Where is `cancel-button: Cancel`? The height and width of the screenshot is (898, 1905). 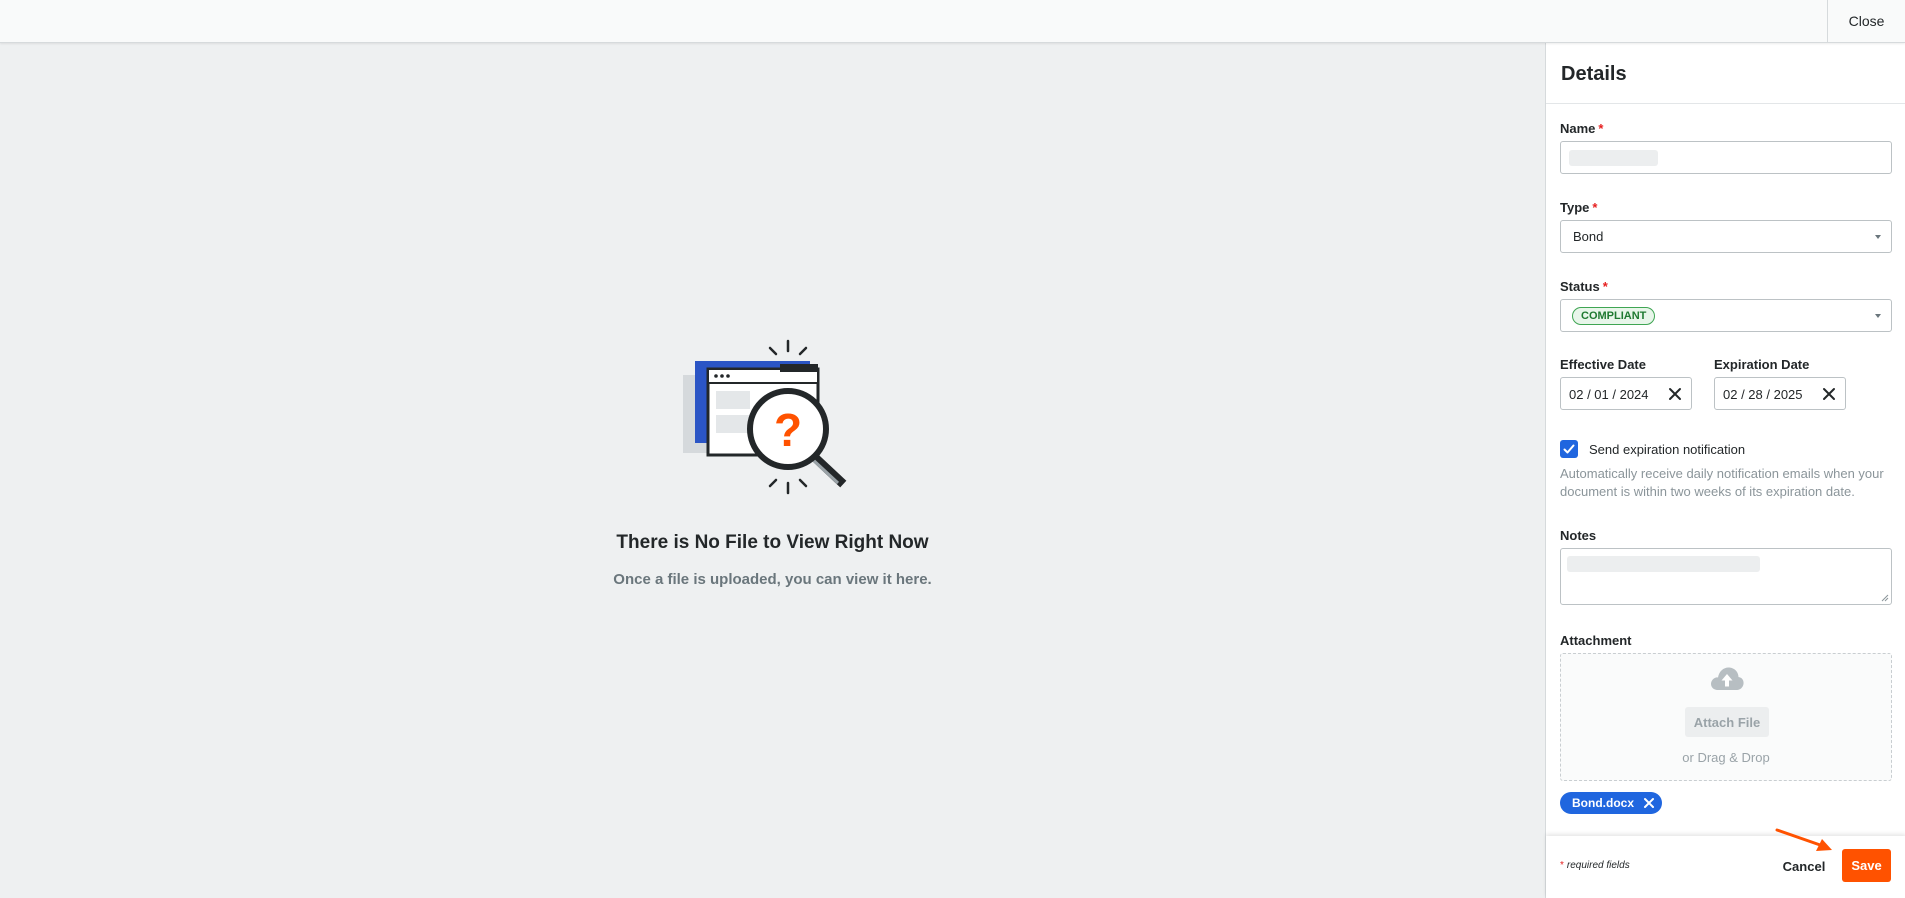 cancel-button: Cancel is located at coordinates (1804, 866).